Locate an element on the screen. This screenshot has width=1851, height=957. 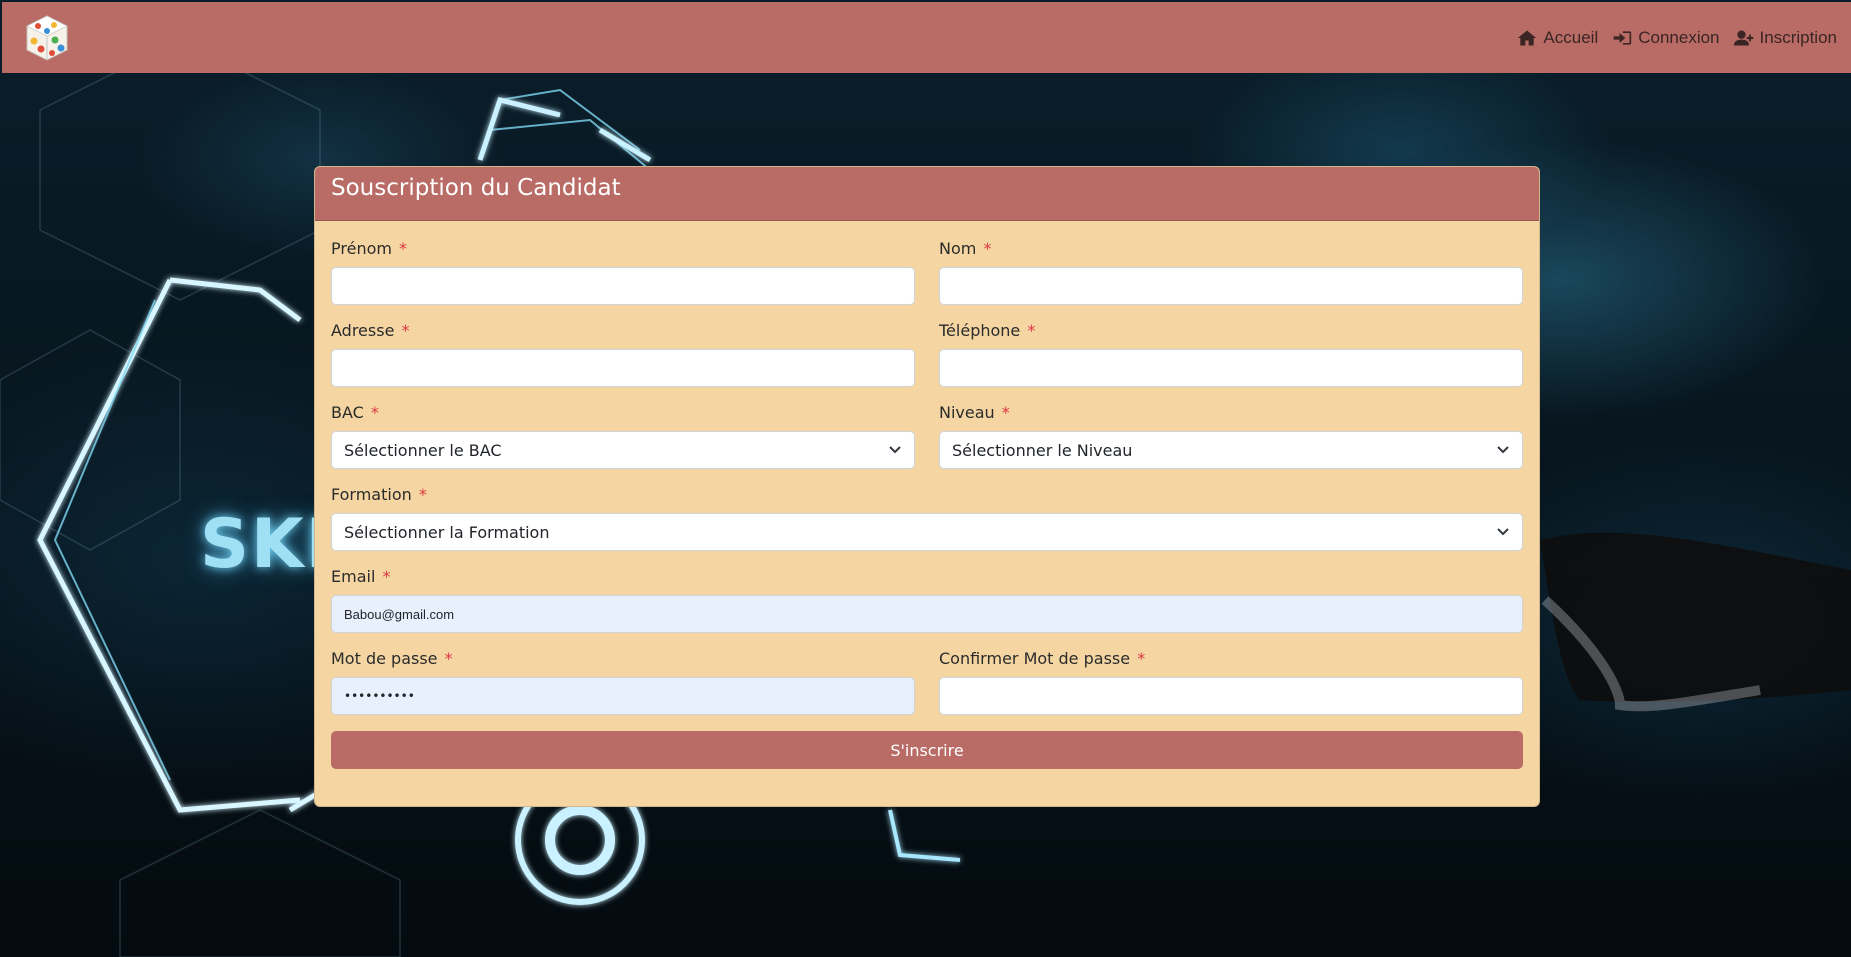
form-row-name: Prénom * Nom * is located at coordinates (927, 272).